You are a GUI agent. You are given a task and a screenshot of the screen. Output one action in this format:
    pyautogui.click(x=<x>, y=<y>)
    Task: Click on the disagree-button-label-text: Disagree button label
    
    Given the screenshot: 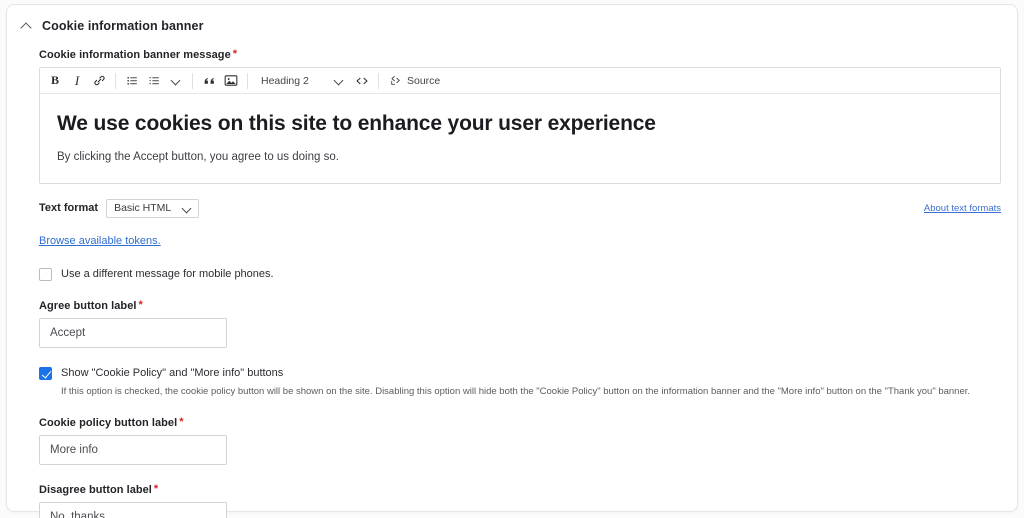 What is the action you would take?
    pyautogui.click(x=95, y=490)
    